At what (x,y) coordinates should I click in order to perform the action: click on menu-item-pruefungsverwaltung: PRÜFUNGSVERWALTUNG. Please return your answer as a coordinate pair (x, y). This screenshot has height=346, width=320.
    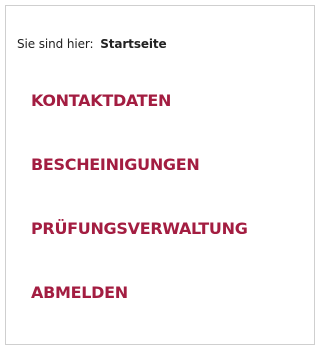
    Looking at the image, I should click on (139, 250).